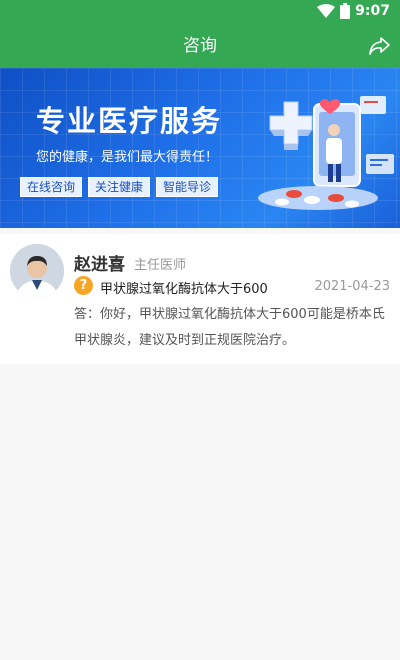 This screenshot has height=660, width=400. Describe the element at coordinates (187, 187) in the screenshot. I see `banner-tag-smart-guide: 智能导诊` at that location.